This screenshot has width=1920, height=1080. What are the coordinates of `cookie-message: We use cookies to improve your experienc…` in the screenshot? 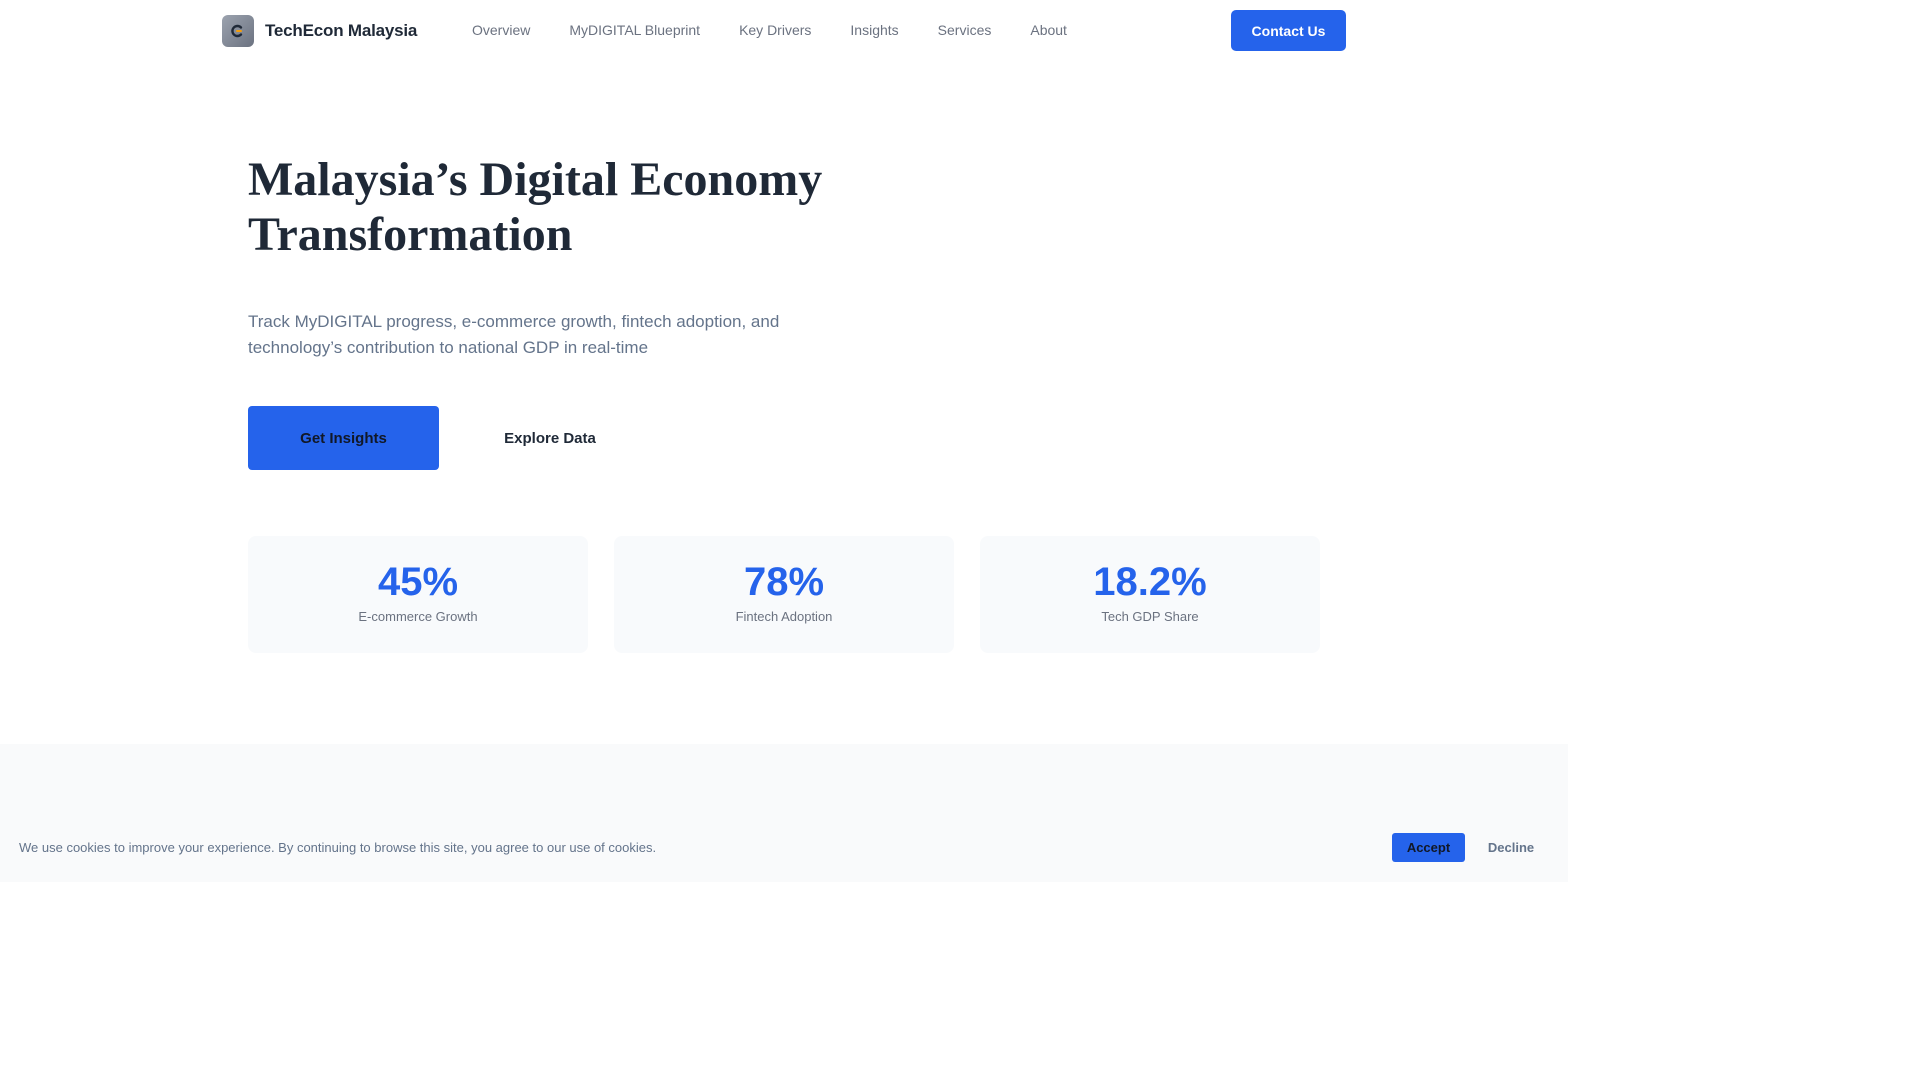 It's located at (338, 847).